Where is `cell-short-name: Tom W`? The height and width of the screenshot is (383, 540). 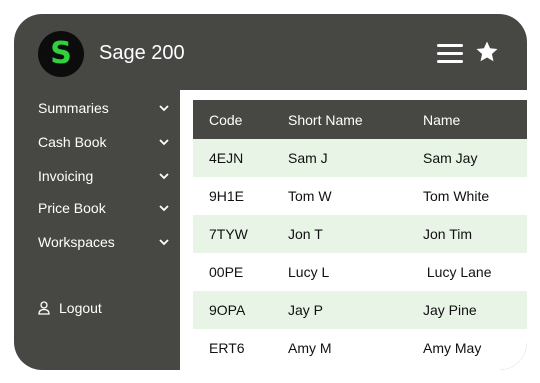 cell-short-name: Tom W is located at coordinates (310, 196).